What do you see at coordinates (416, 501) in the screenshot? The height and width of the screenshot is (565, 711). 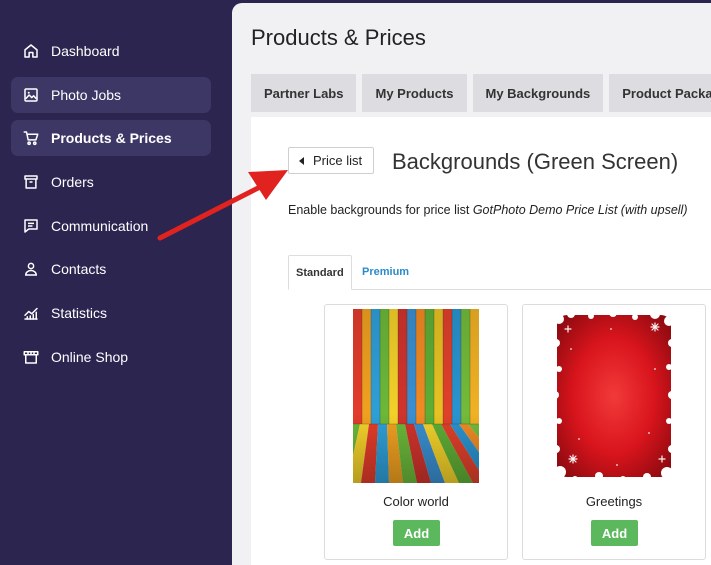 I see `background-name: Color world` at bounding box center [416, 501].